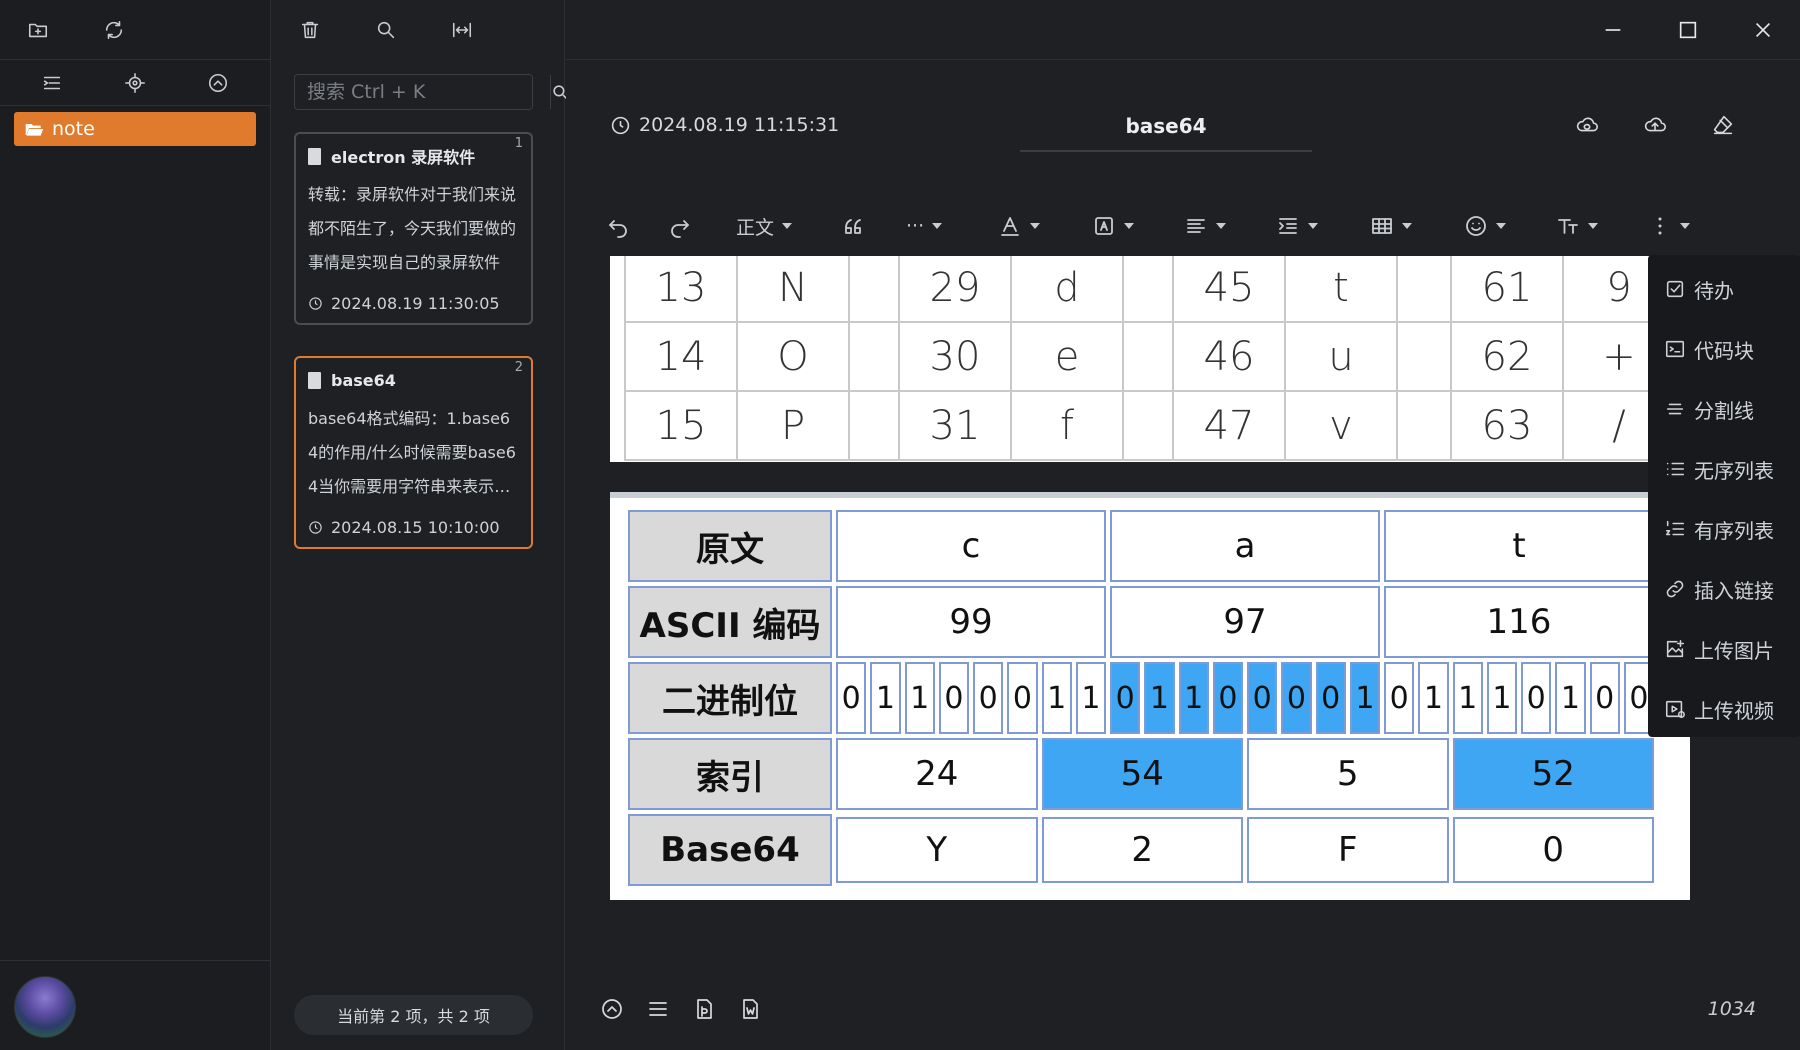 The image size is (1800, 1050). I want to click on new-folder-icon, so click(38, 30).